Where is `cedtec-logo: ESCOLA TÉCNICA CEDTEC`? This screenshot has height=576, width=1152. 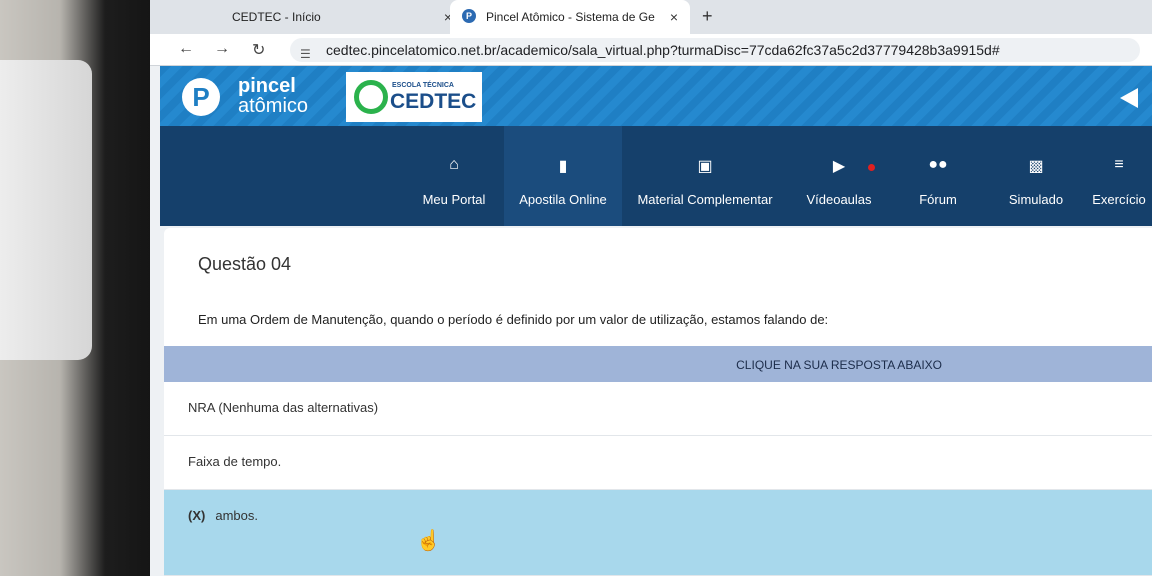 cedtec-logo: ESCOLA TÉCNICA CEDTEC is located at coordinates (414, 97).